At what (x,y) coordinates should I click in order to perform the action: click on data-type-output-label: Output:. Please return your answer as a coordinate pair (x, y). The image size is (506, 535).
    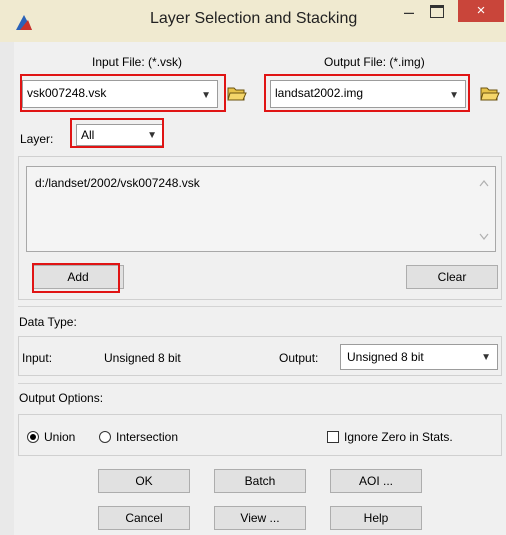
    Looking at the image, I should click on (299, 358).